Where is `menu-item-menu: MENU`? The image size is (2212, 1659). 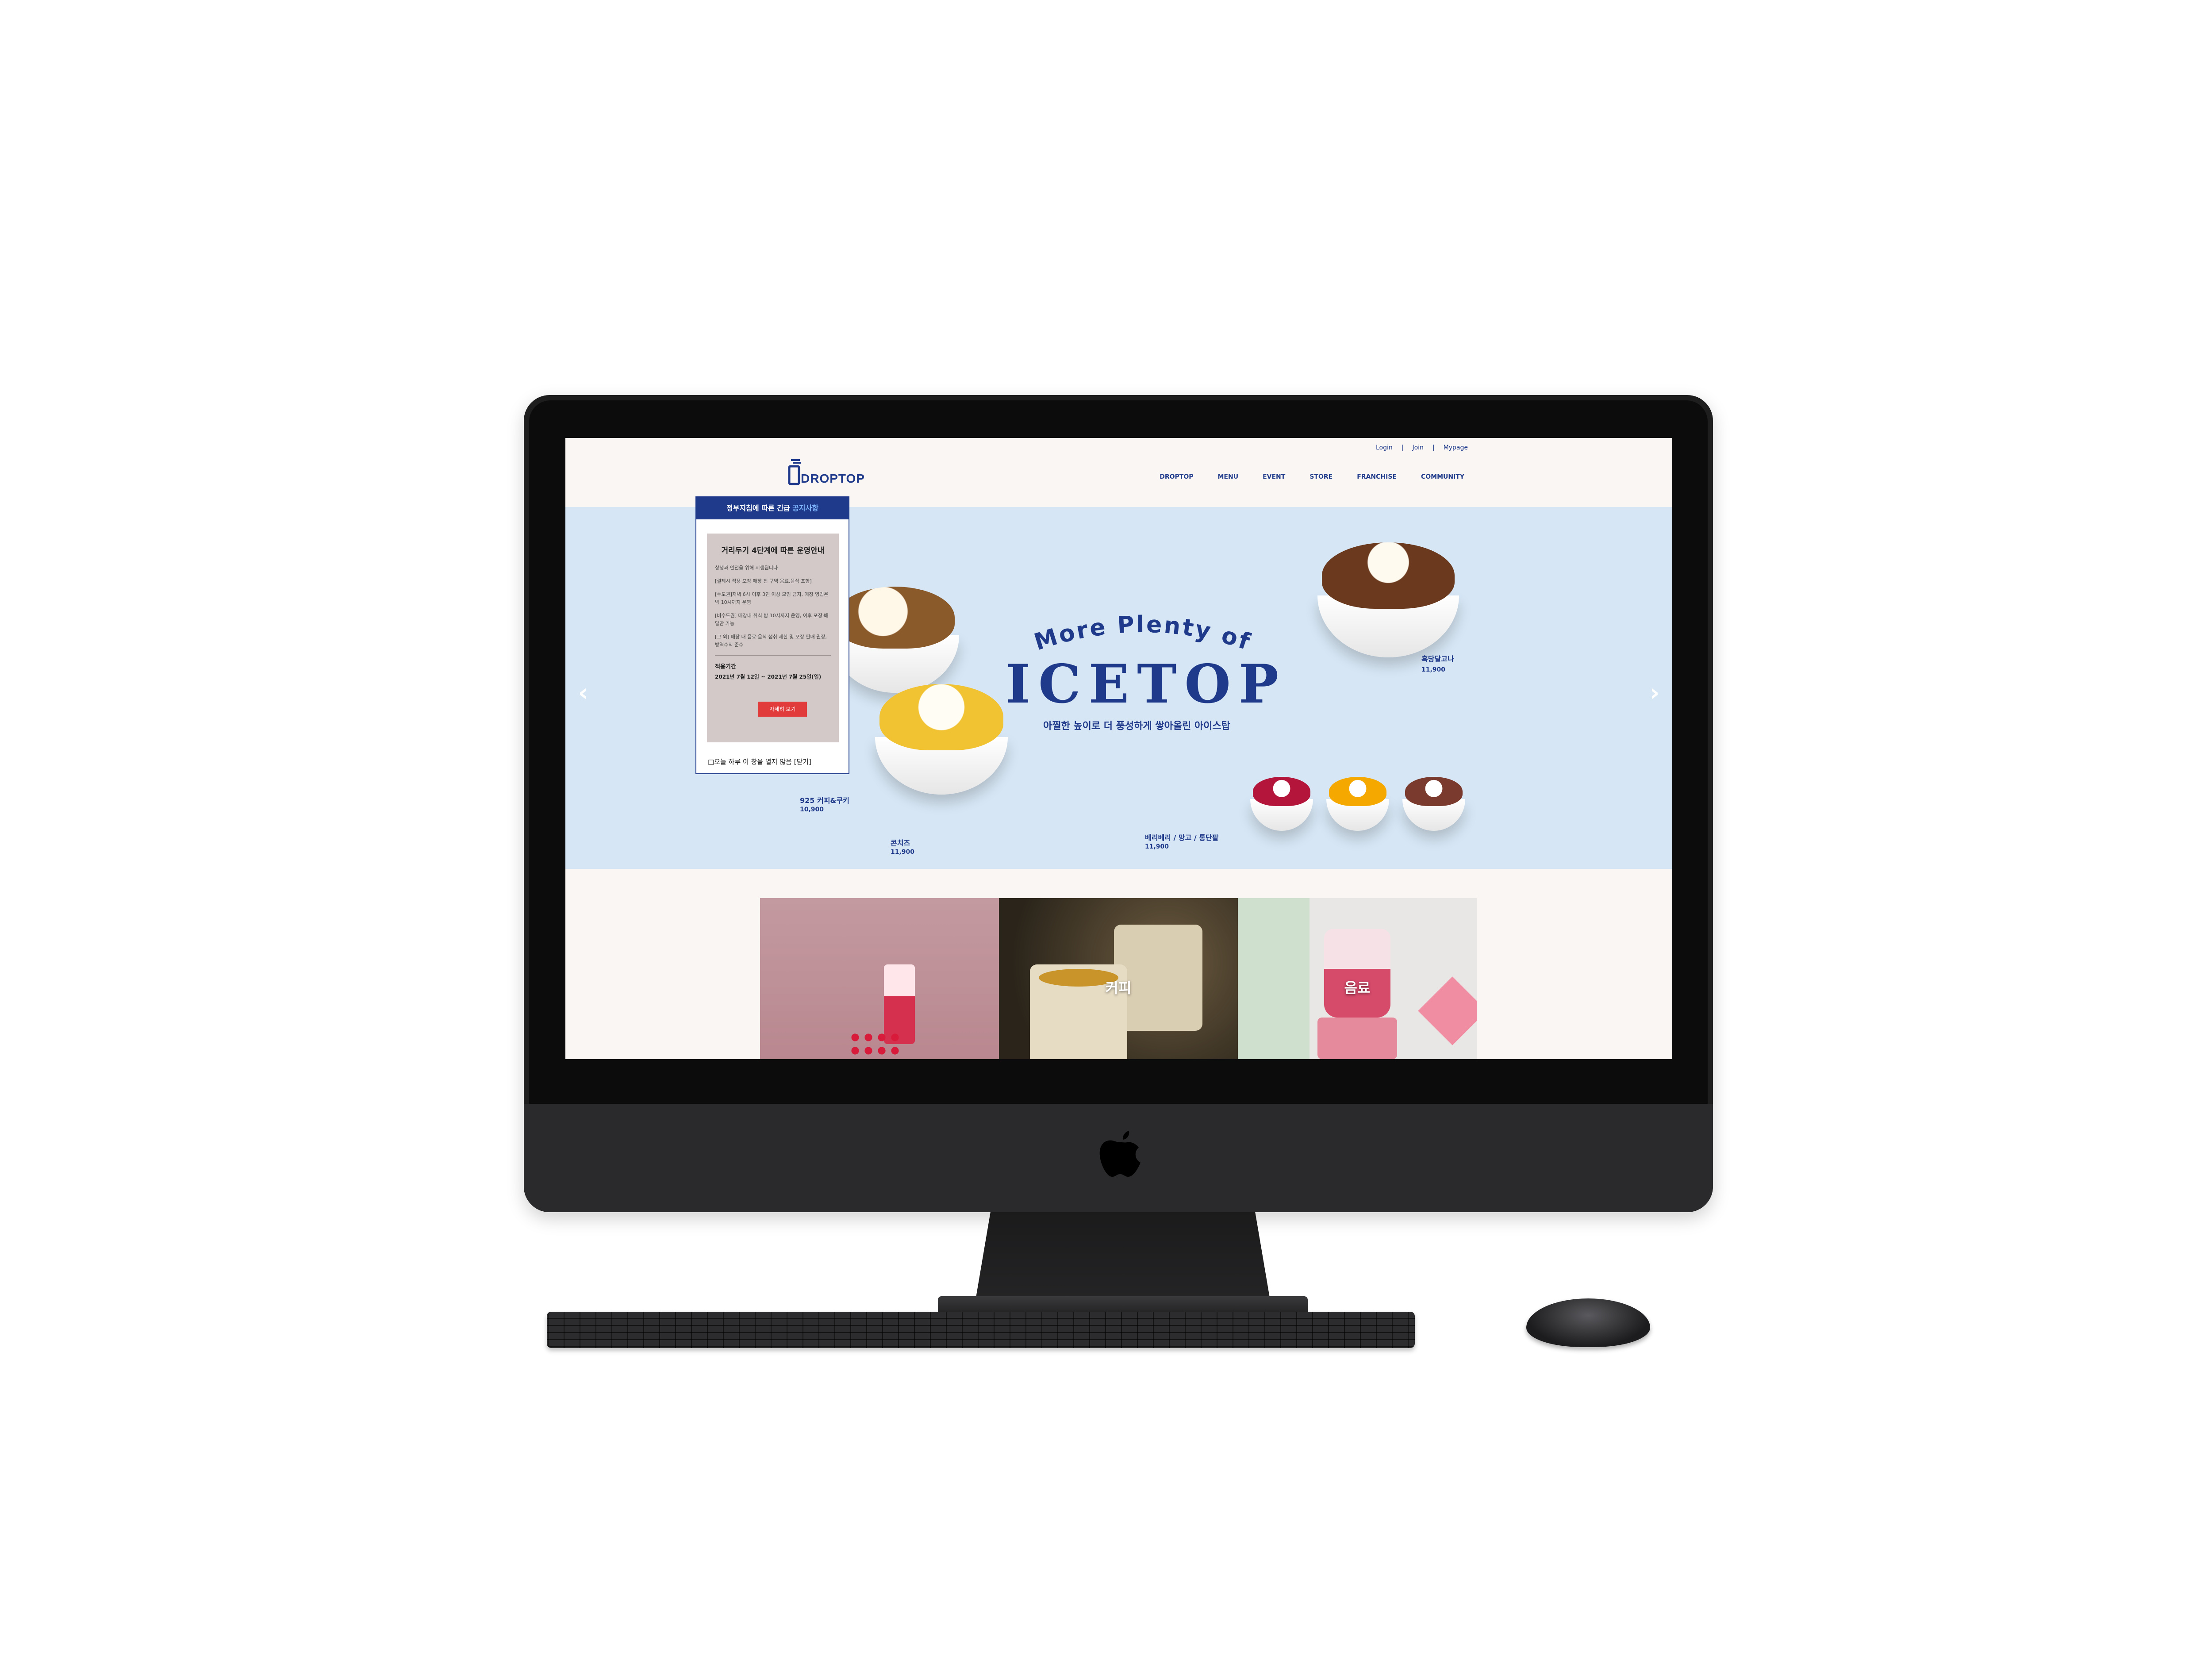
menu-item-menu: MENU is located at coordinates (1229, 477).